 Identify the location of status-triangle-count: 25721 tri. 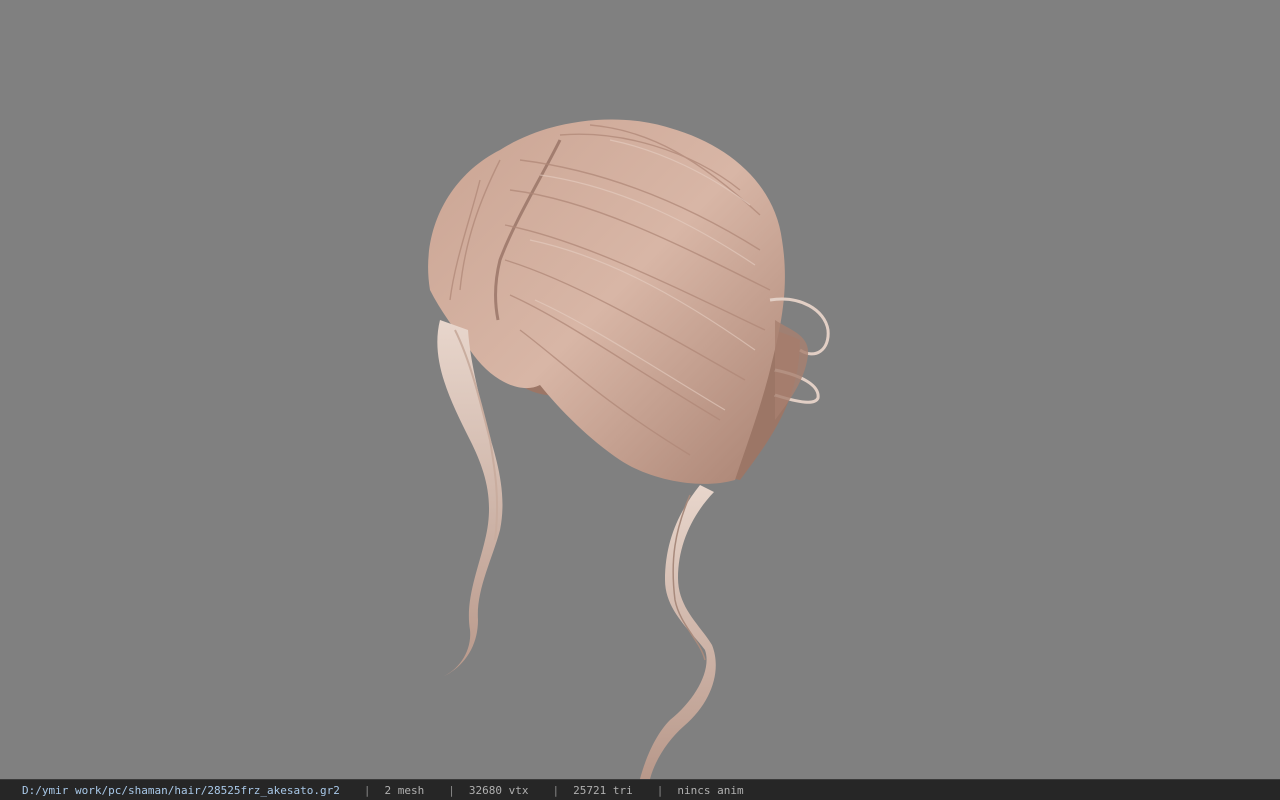
(603, 790).